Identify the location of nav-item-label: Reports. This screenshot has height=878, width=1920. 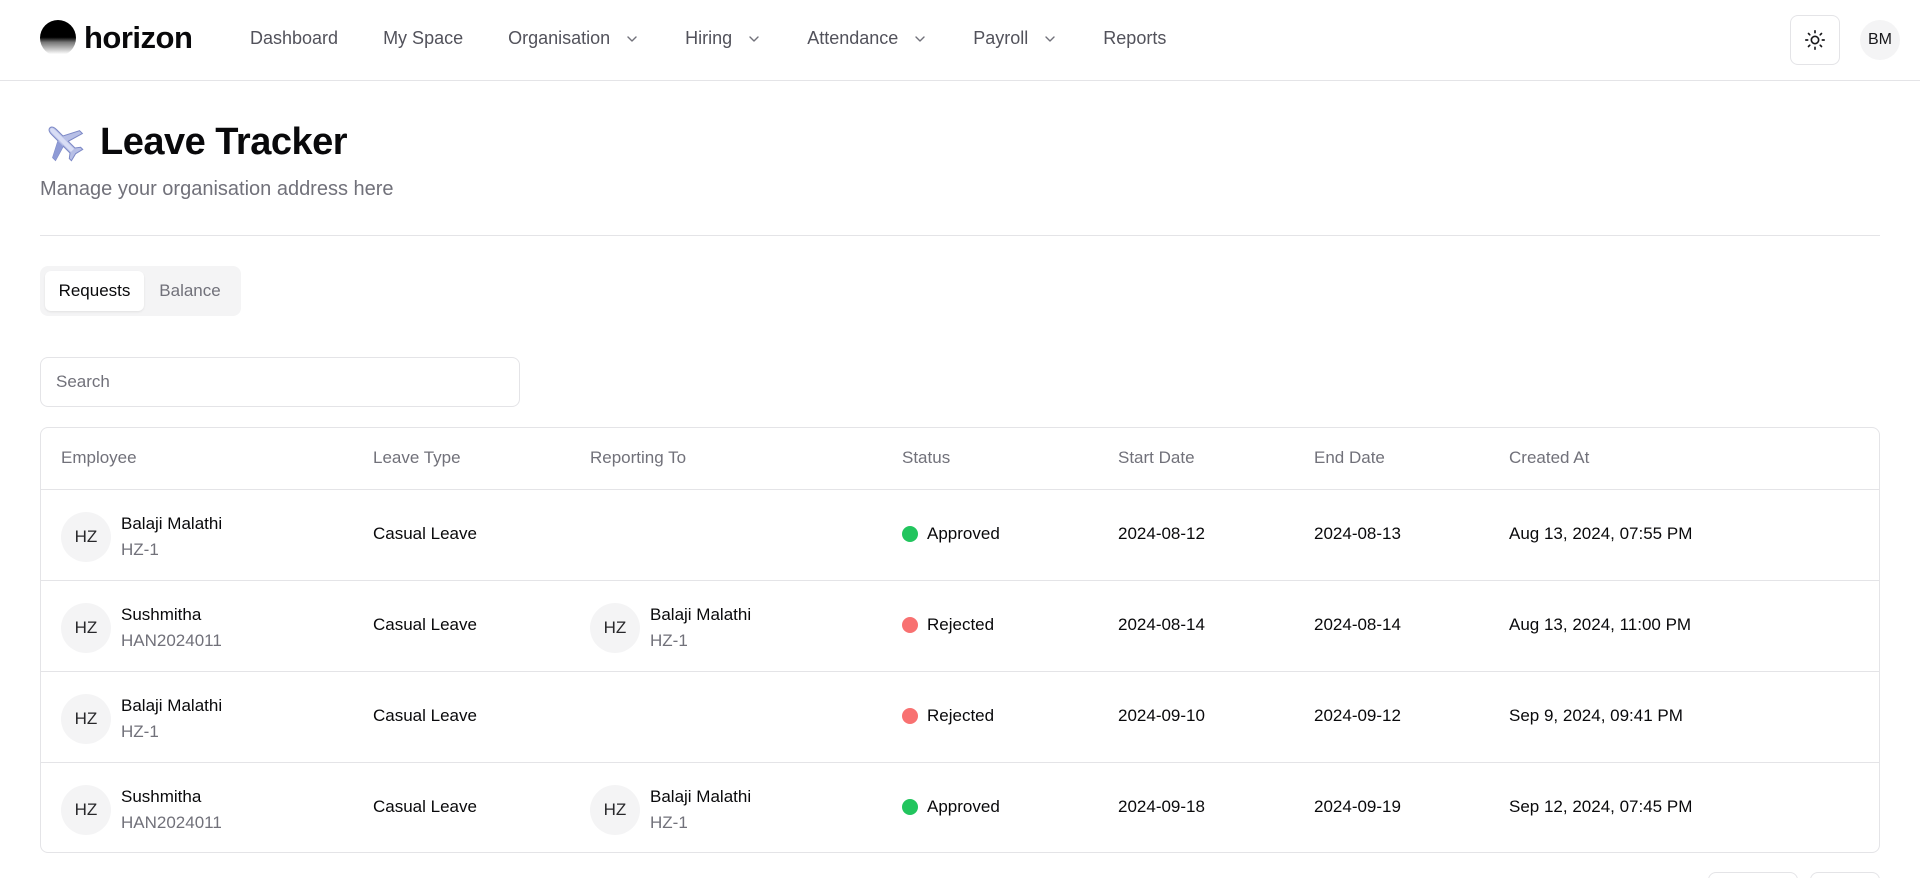
(1135, 38).